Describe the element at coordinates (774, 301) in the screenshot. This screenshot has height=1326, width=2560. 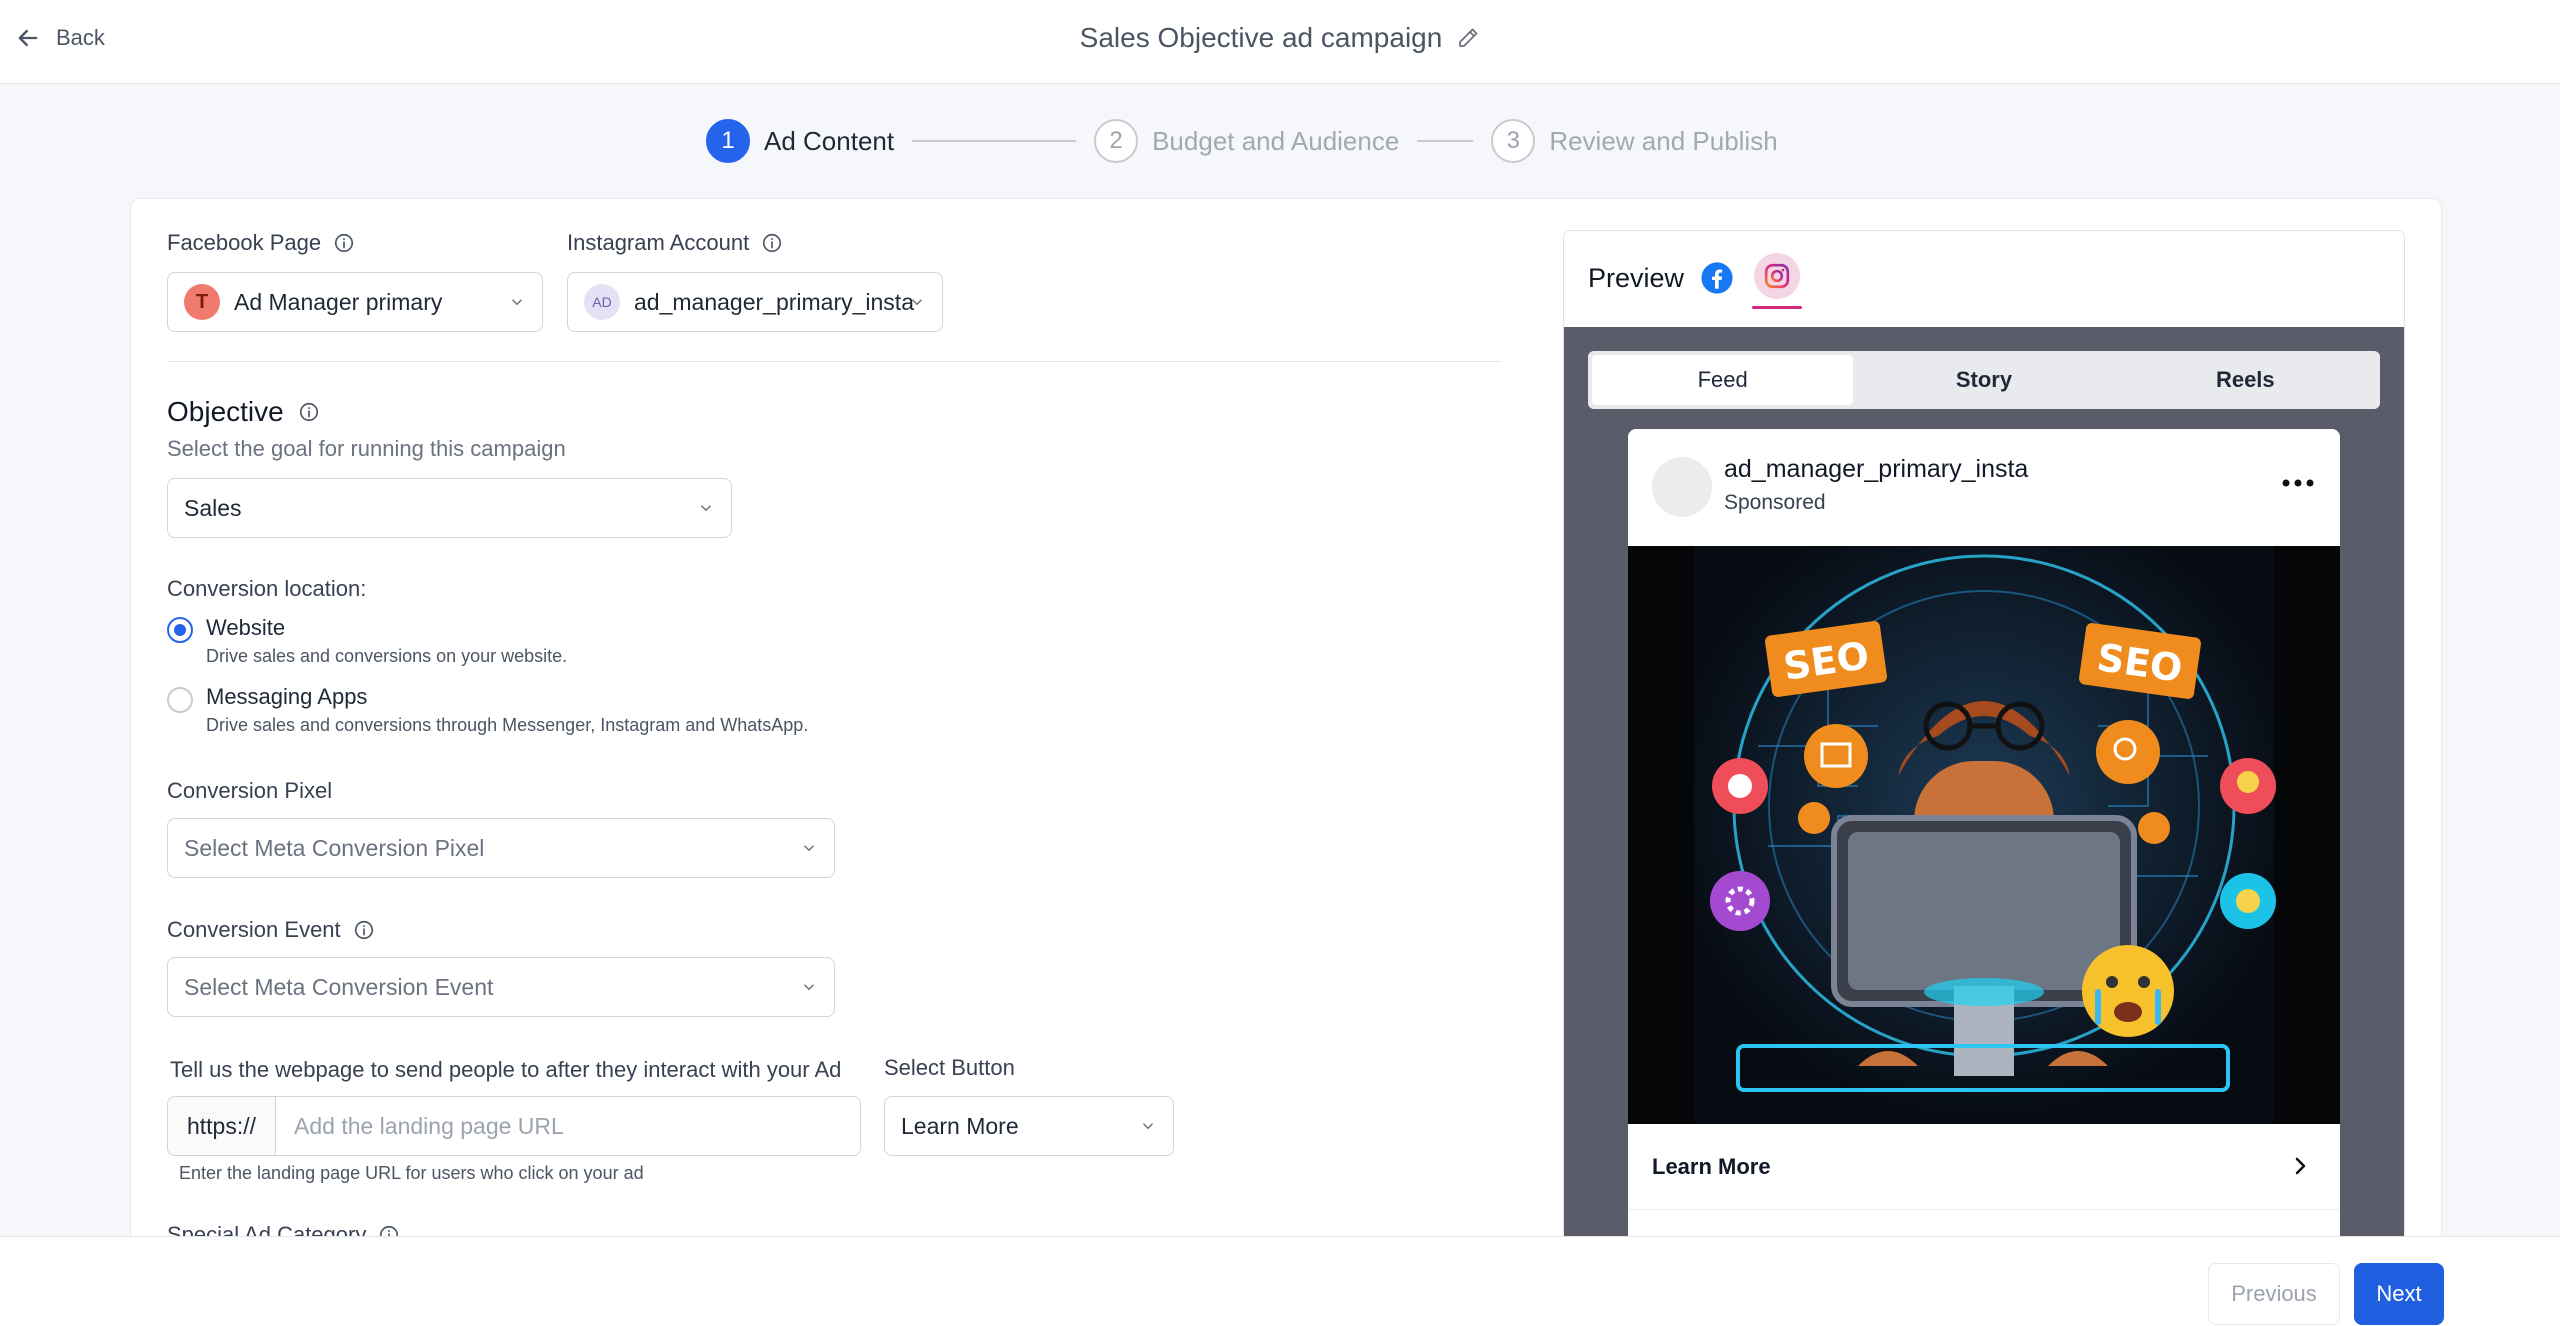
I see `instagram-account-value: ad_manager_primary_insta` at that location.